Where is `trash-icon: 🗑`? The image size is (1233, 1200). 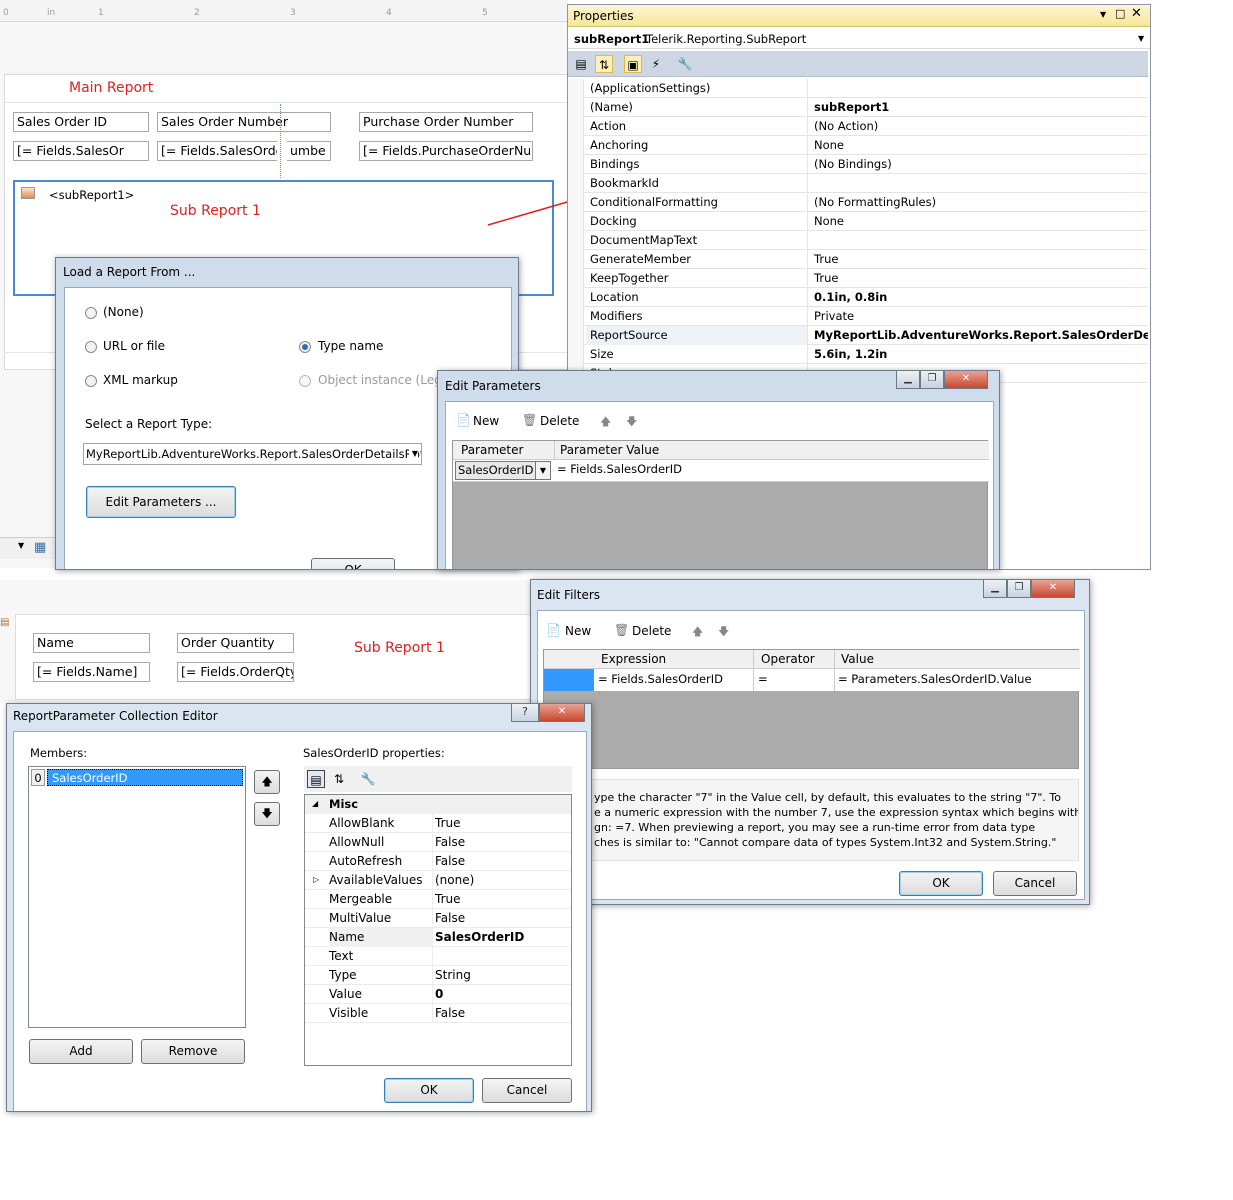 trash-icon: 🗑 is located at coordinates (529, 420).